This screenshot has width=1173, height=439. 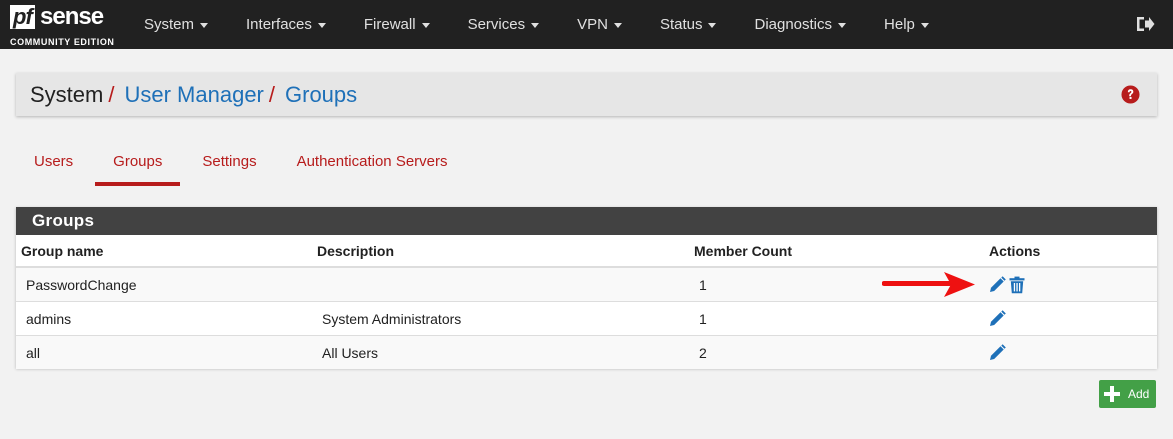 I want to click on pfsense-logo: pf sense COMMUNITY EDITION, so click(x=64, y=26).